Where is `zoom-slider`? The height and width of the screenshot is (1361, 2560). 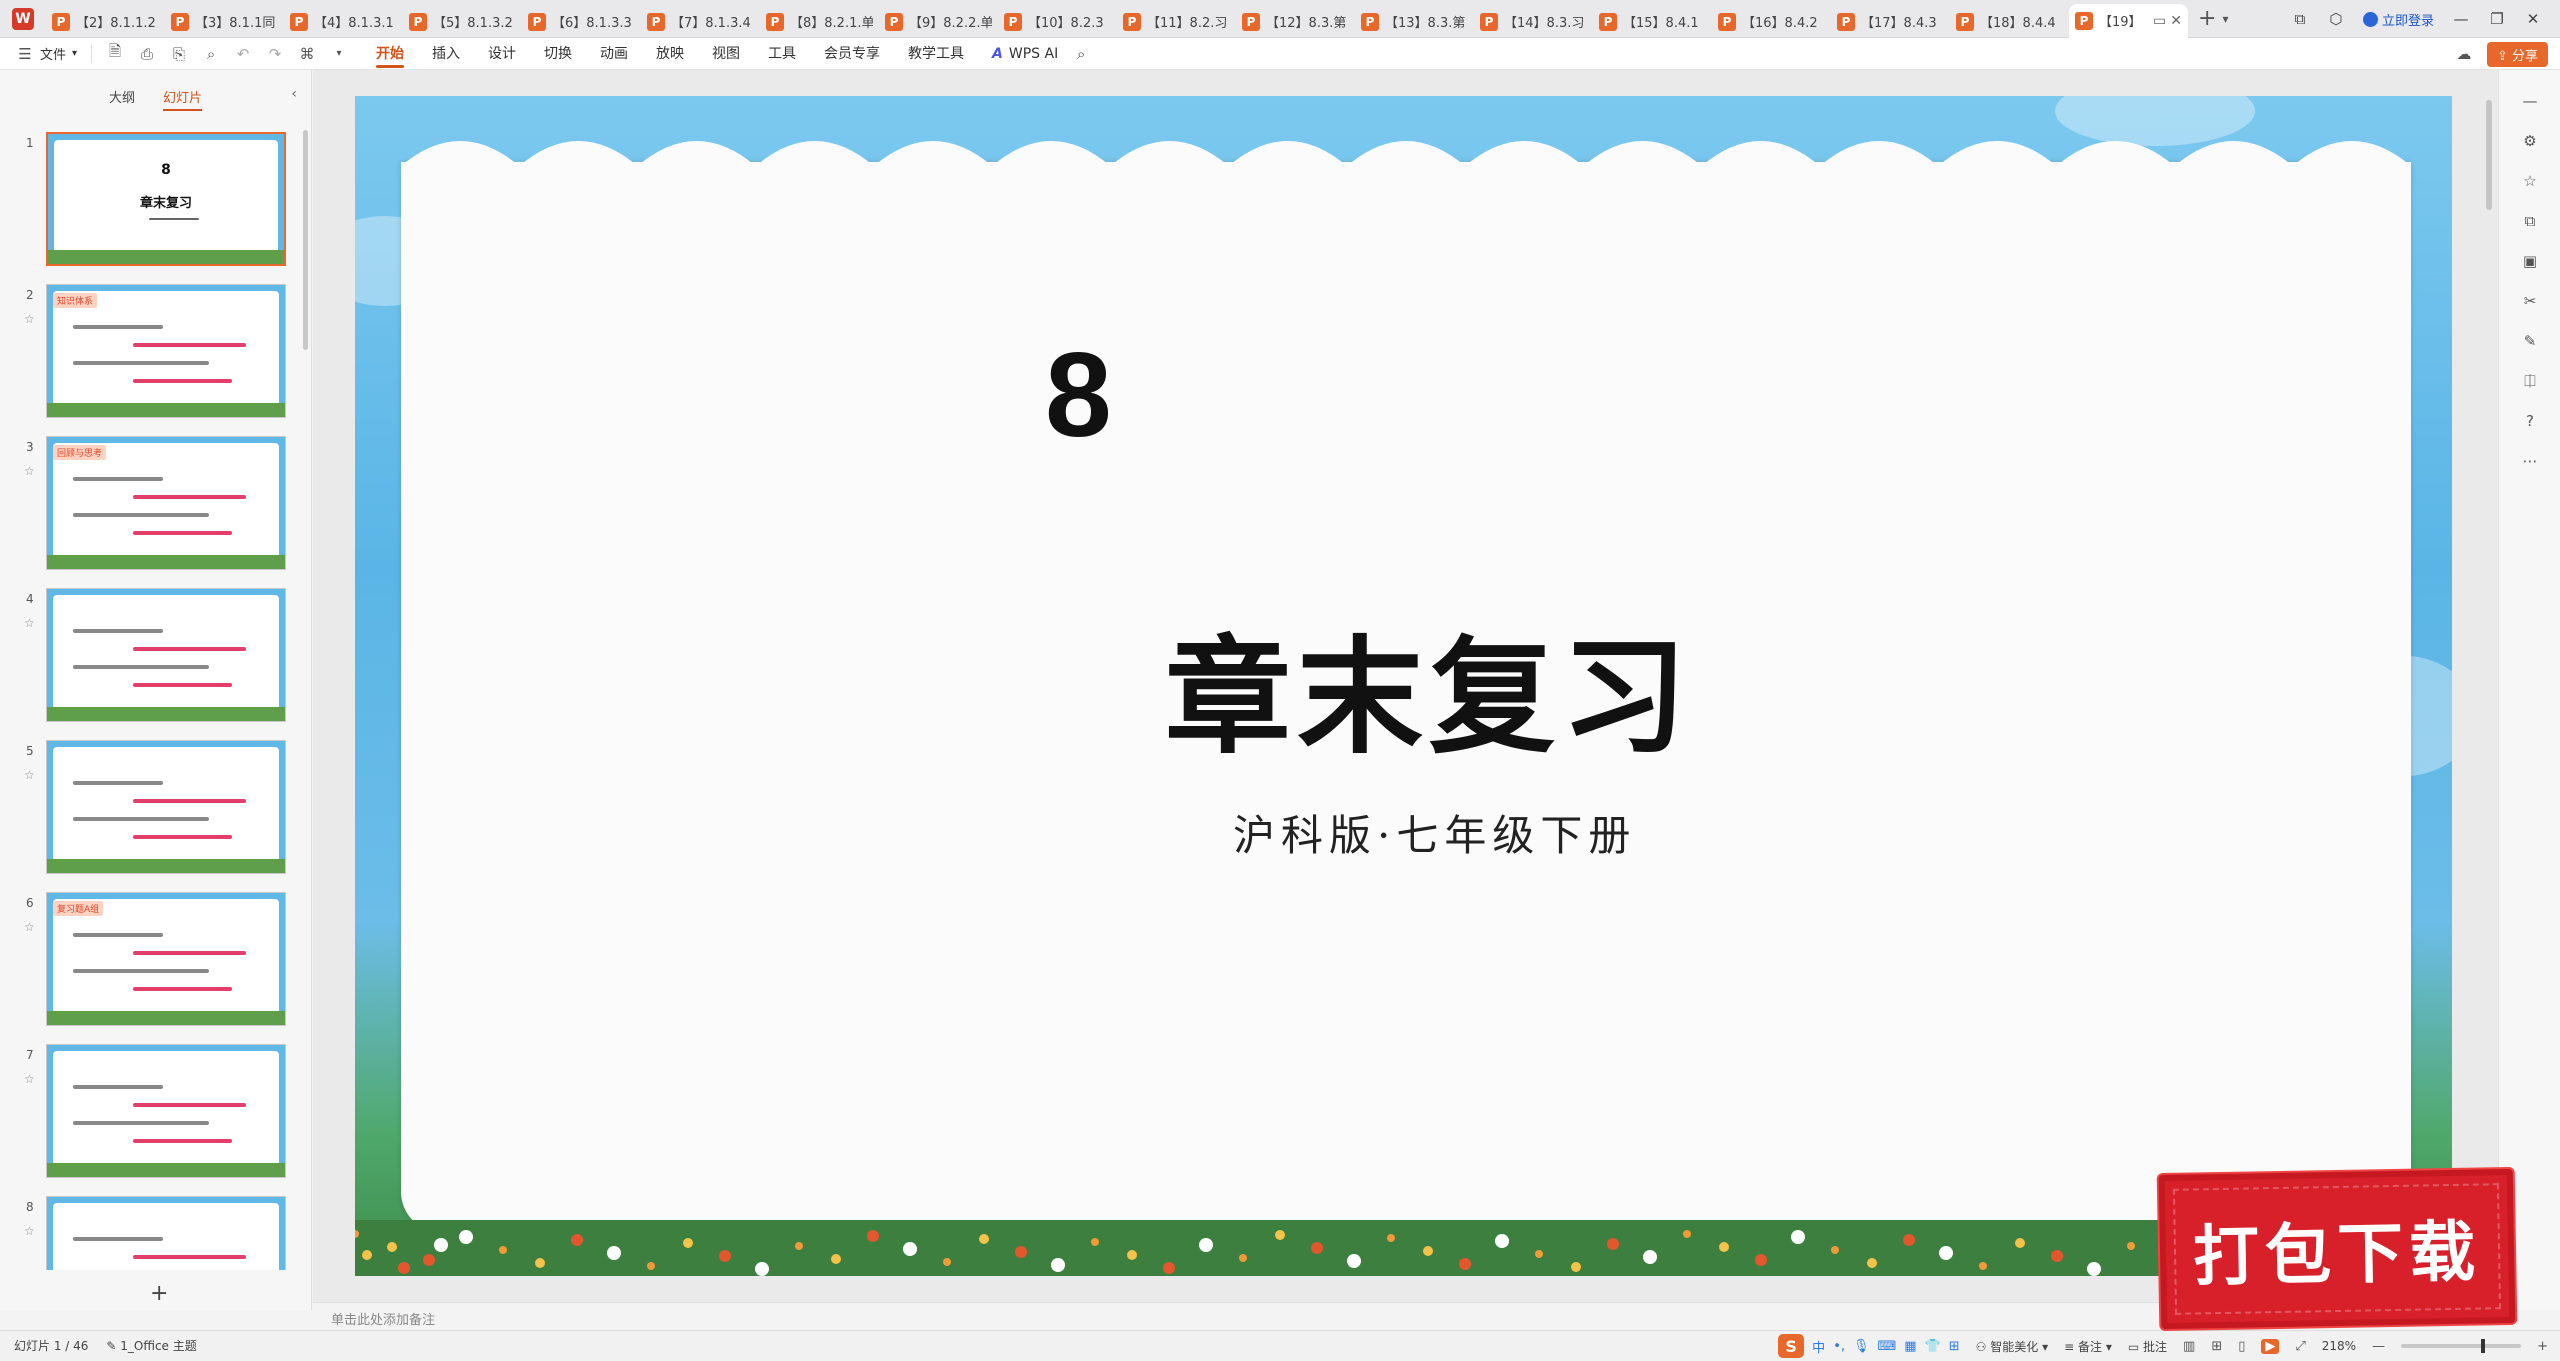
zoom-slider is located at coordinates (2461, 1346).